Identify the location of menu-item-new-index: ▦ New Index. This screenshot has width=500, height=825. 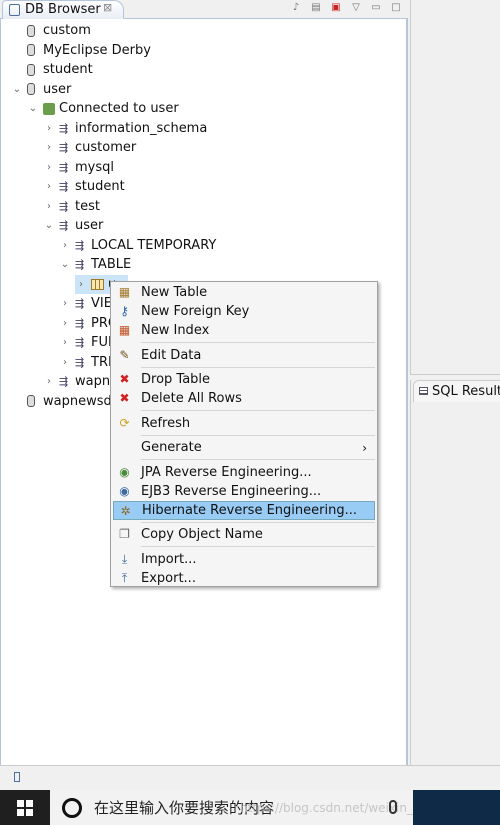
(244, 330).